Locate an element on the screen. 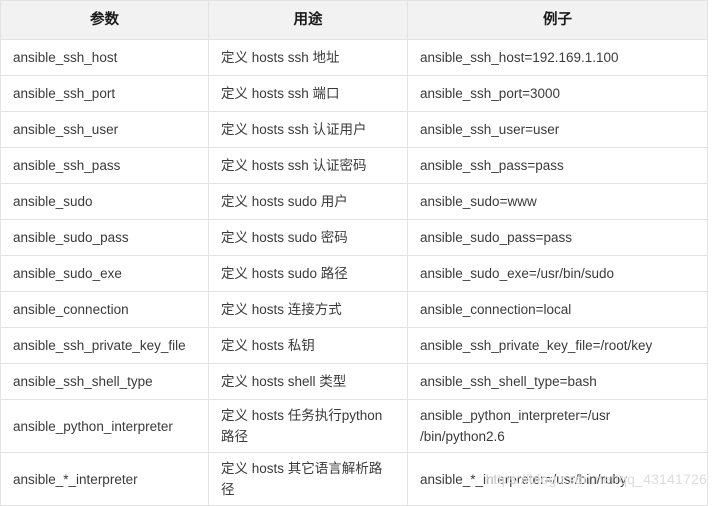  column-header-param: 参数 is located at coordinates (104, 20).